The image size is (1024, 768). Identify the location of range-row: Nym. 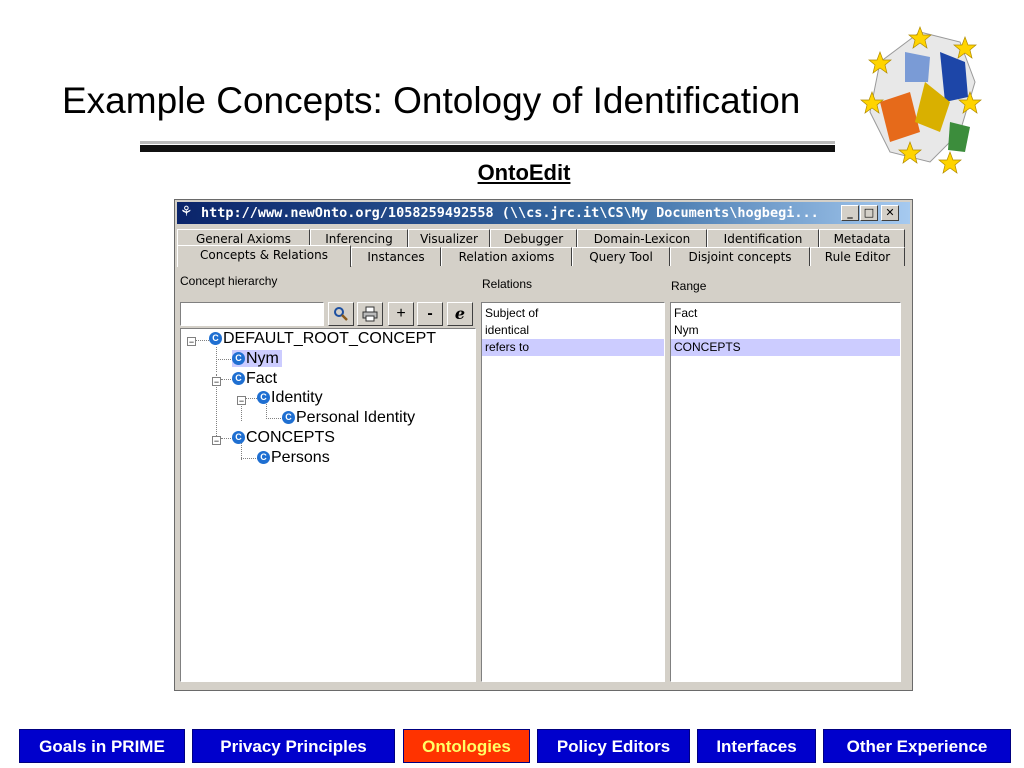
(785, 330).